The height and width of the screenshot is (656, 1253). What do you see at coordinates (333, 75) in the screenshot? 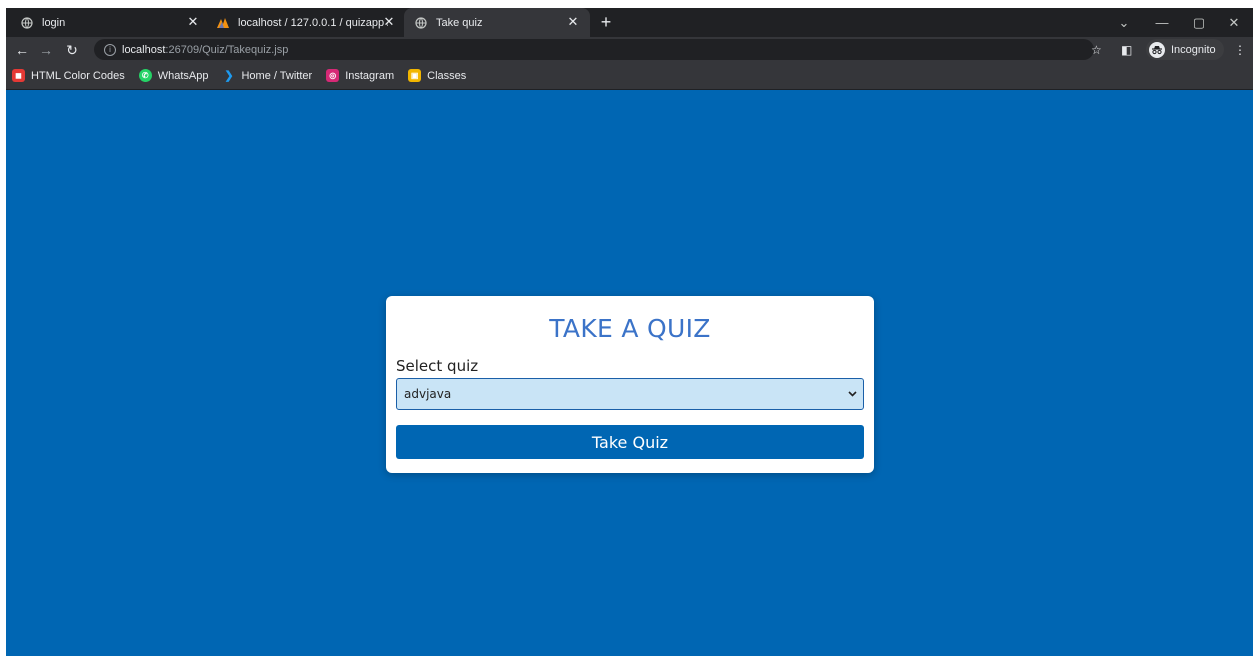
I see `instagram-icon: ◎` at bounding box center [333, 75].